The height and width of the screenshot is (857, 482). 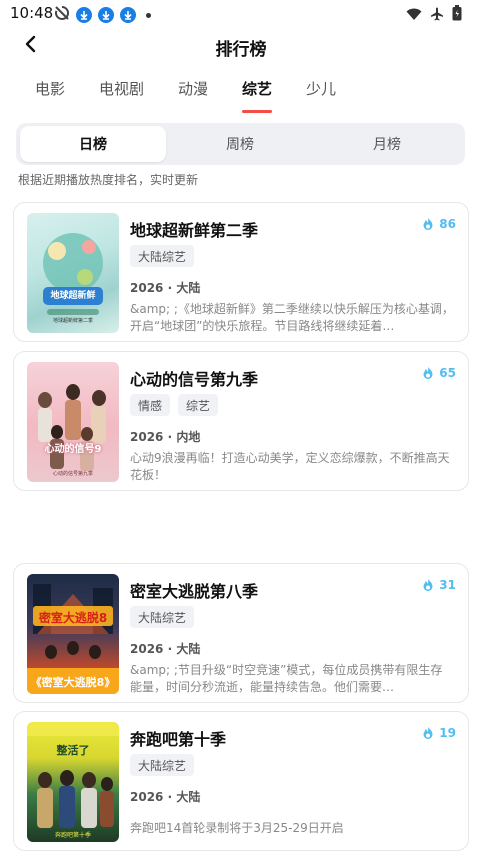 What do you see at coordinates (72, 474) in the screenshot?
I see `poster-subtitle: 心动的信号第九季` at bounding box center [72, 474].